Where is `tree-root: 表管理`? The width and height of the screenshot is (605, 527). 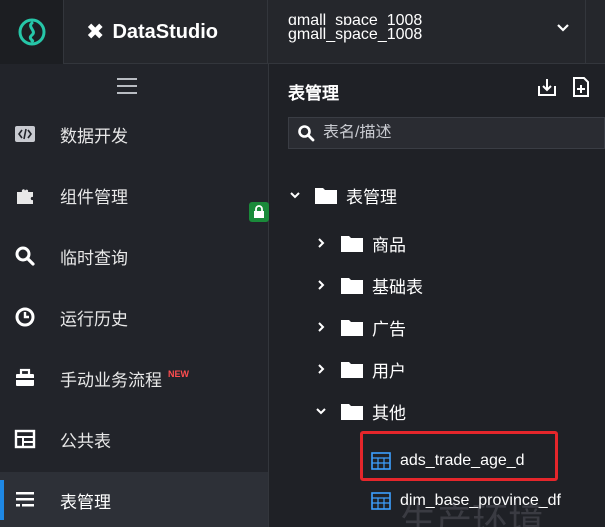 tree-root: 表管理 is located at coordinates (342, 195).